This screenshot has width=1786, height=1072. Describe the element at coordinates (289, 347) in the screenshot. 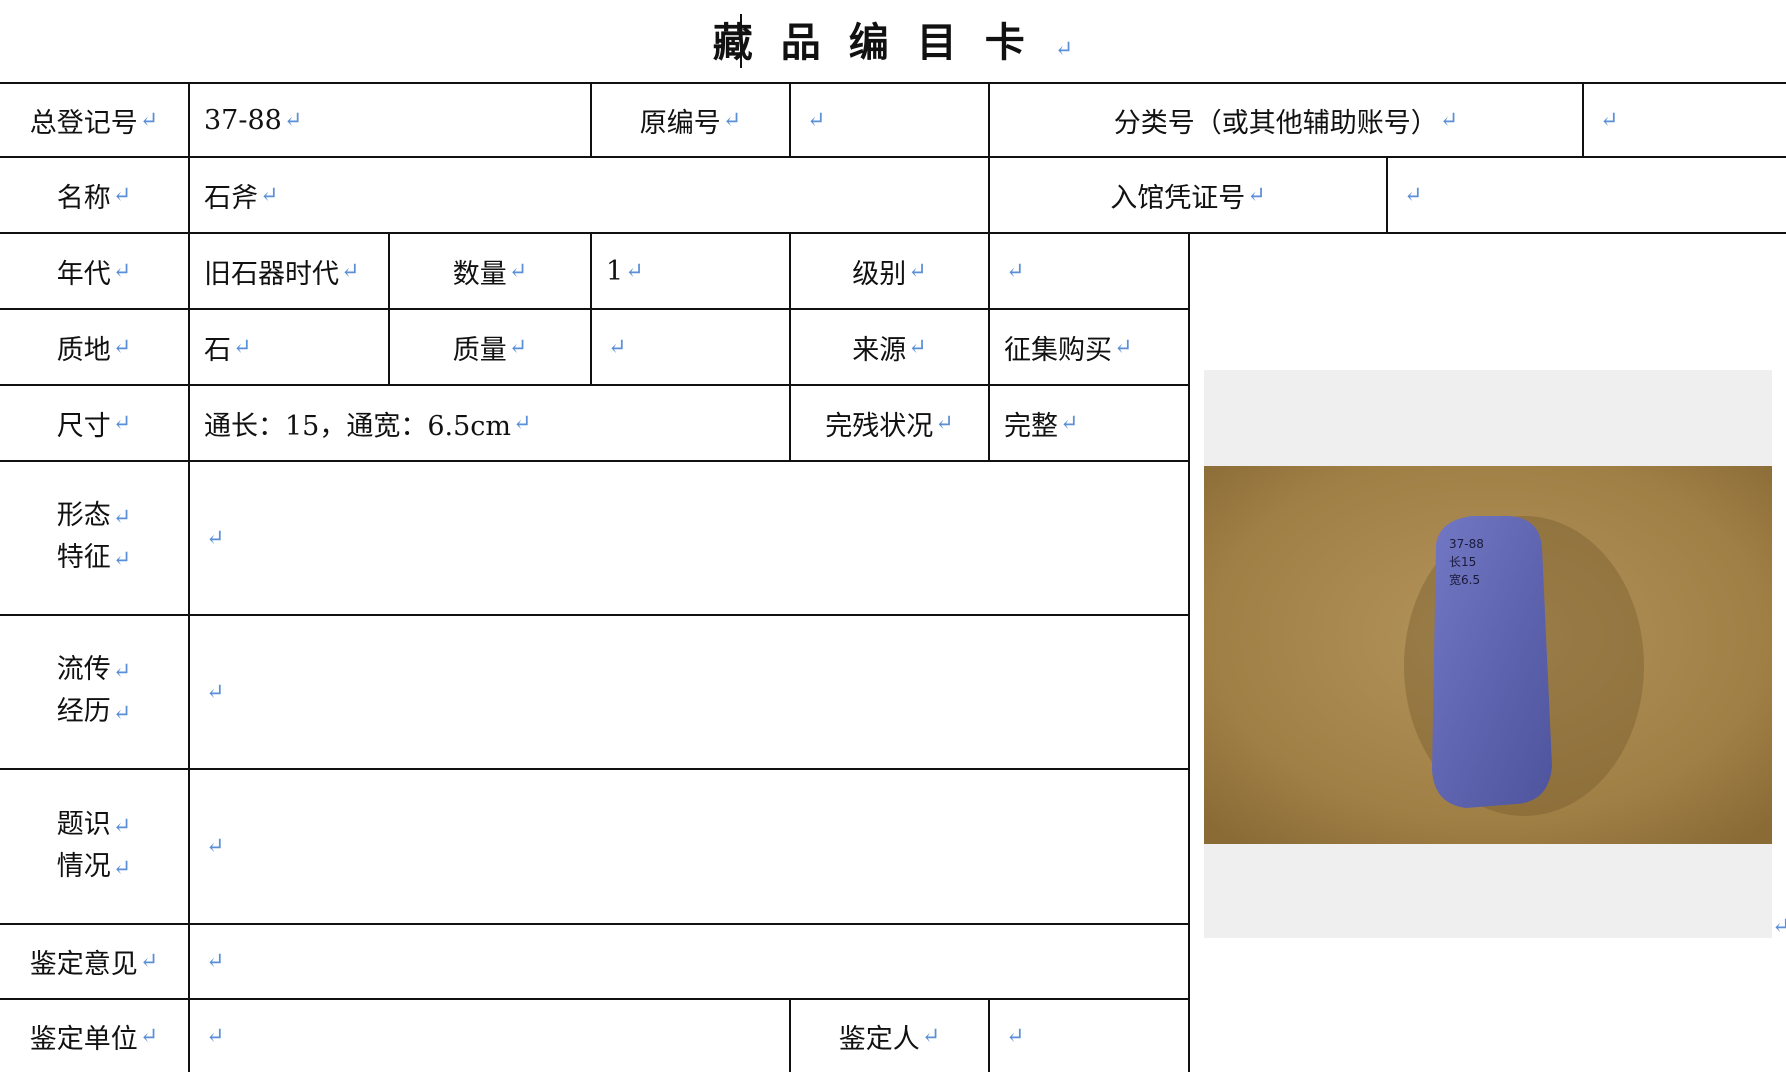

I see `material-field: 石 ↵` at that location.